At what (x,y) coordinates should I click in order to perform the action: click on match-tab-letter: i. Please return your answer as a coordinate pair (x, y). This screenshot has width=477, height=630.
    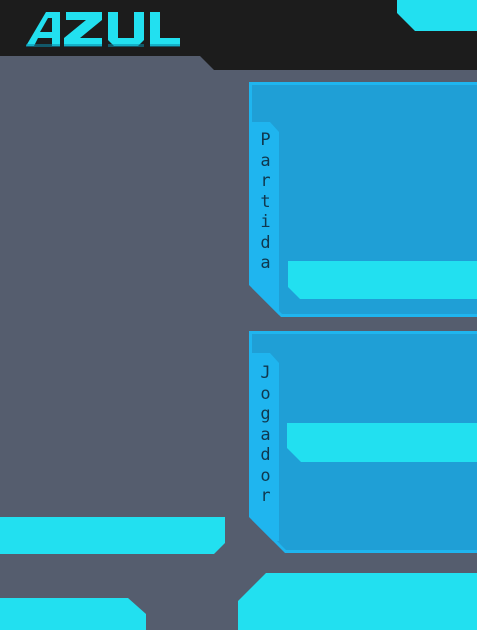
    Looking at the image, I should click on (265, 222).